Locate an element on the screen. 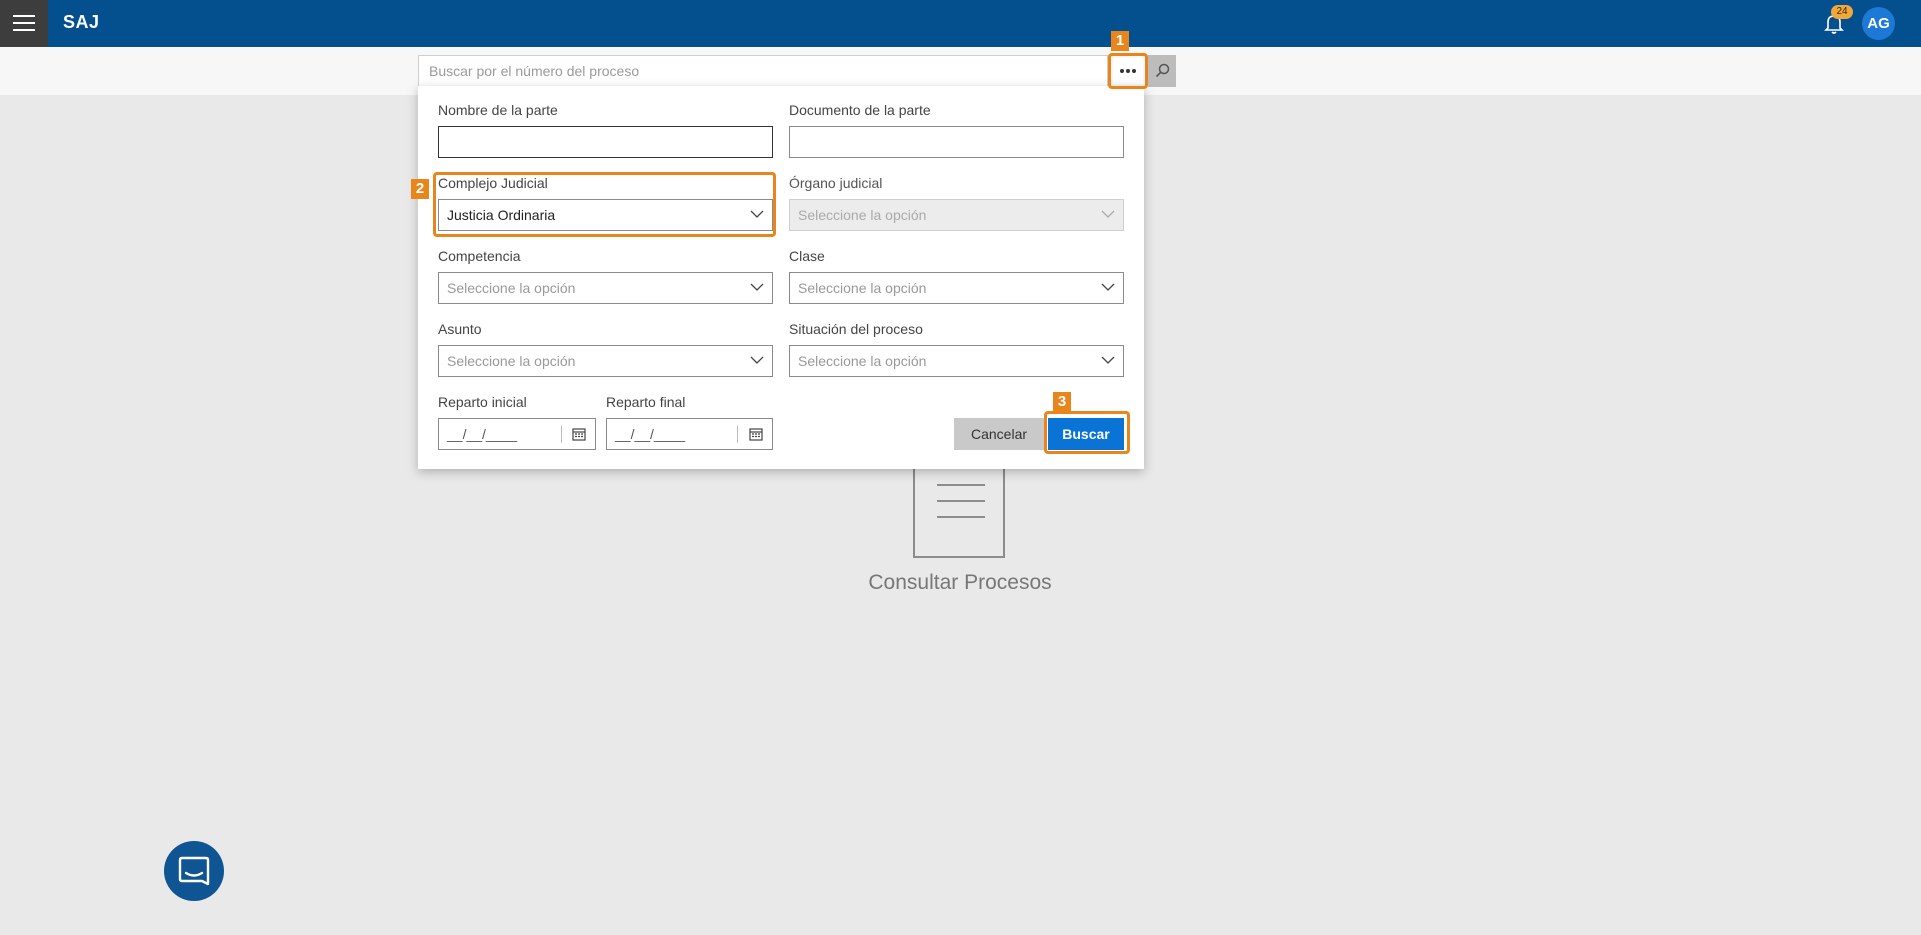 Image resolution: width=1921 pixels, height=935 pixels. situacion-label: Situación del proceso is located at coordinates (856, 329).